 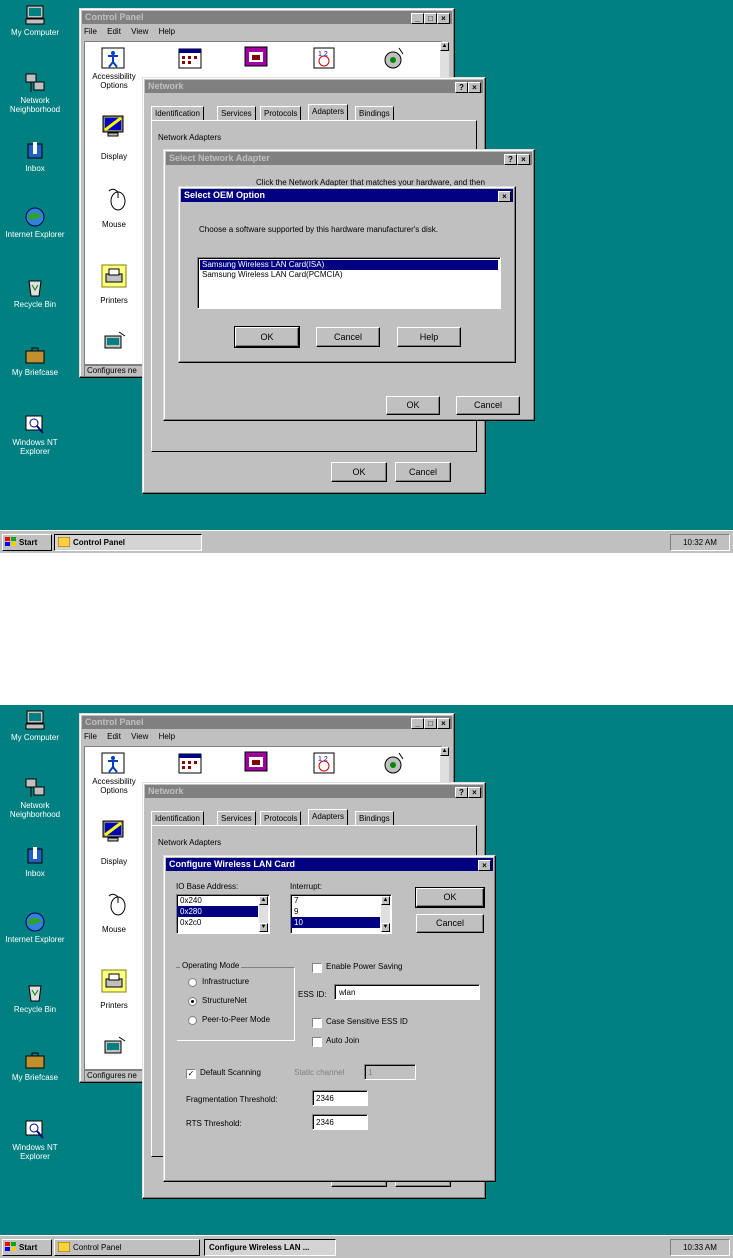 What do you see at coordinates (192, 982) in the screenshot?
I see `radio-infrastructure` at bounding box center [192, 982].